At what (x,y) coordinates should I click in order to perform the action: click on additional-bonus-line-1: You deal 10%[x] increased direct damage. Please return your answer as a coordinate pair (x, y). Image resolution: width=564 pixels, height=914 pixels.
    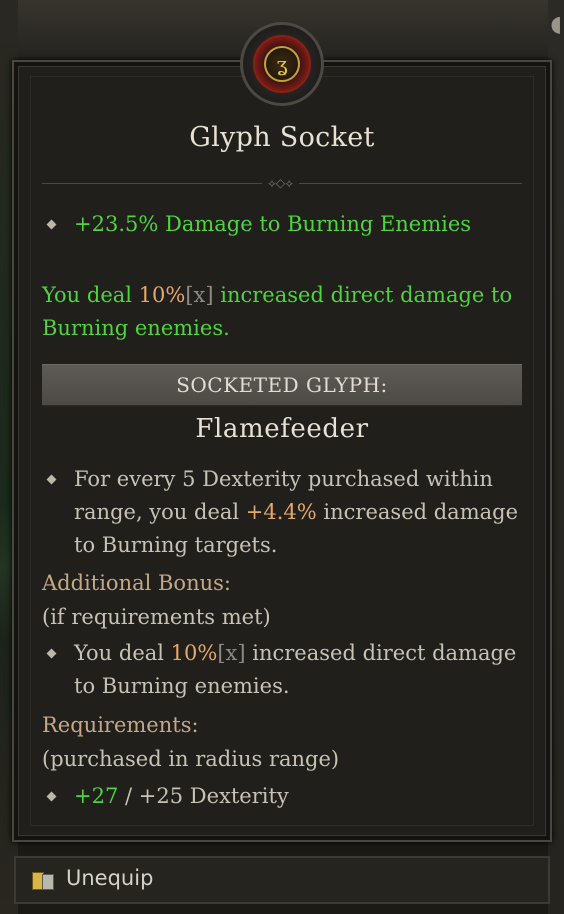
    Looking at the image, I should click on (295, 653).